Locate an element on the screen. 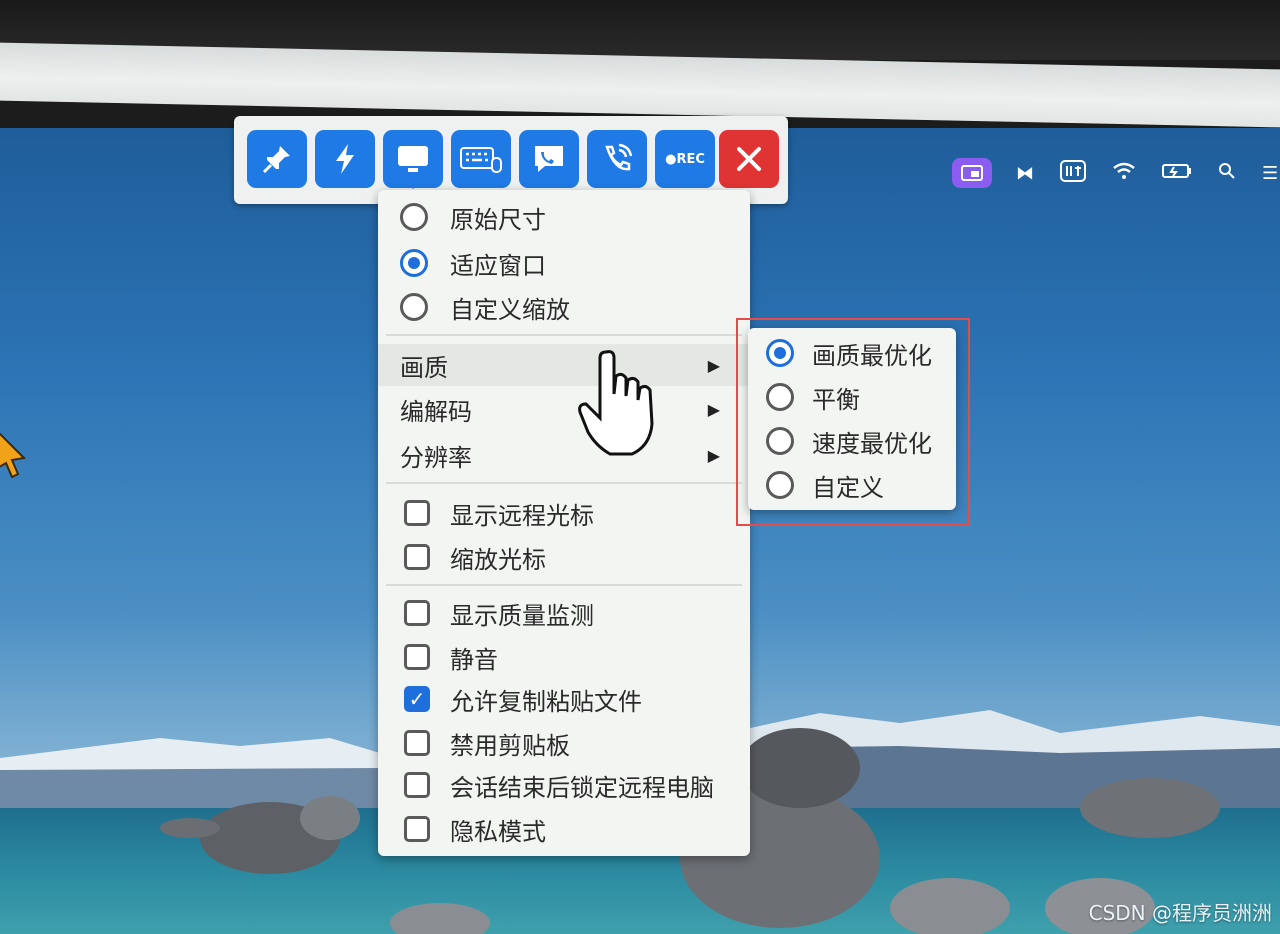 This screenshot has width=1280, height=934. record-button: ●REC is located at coordinates (685, 159).